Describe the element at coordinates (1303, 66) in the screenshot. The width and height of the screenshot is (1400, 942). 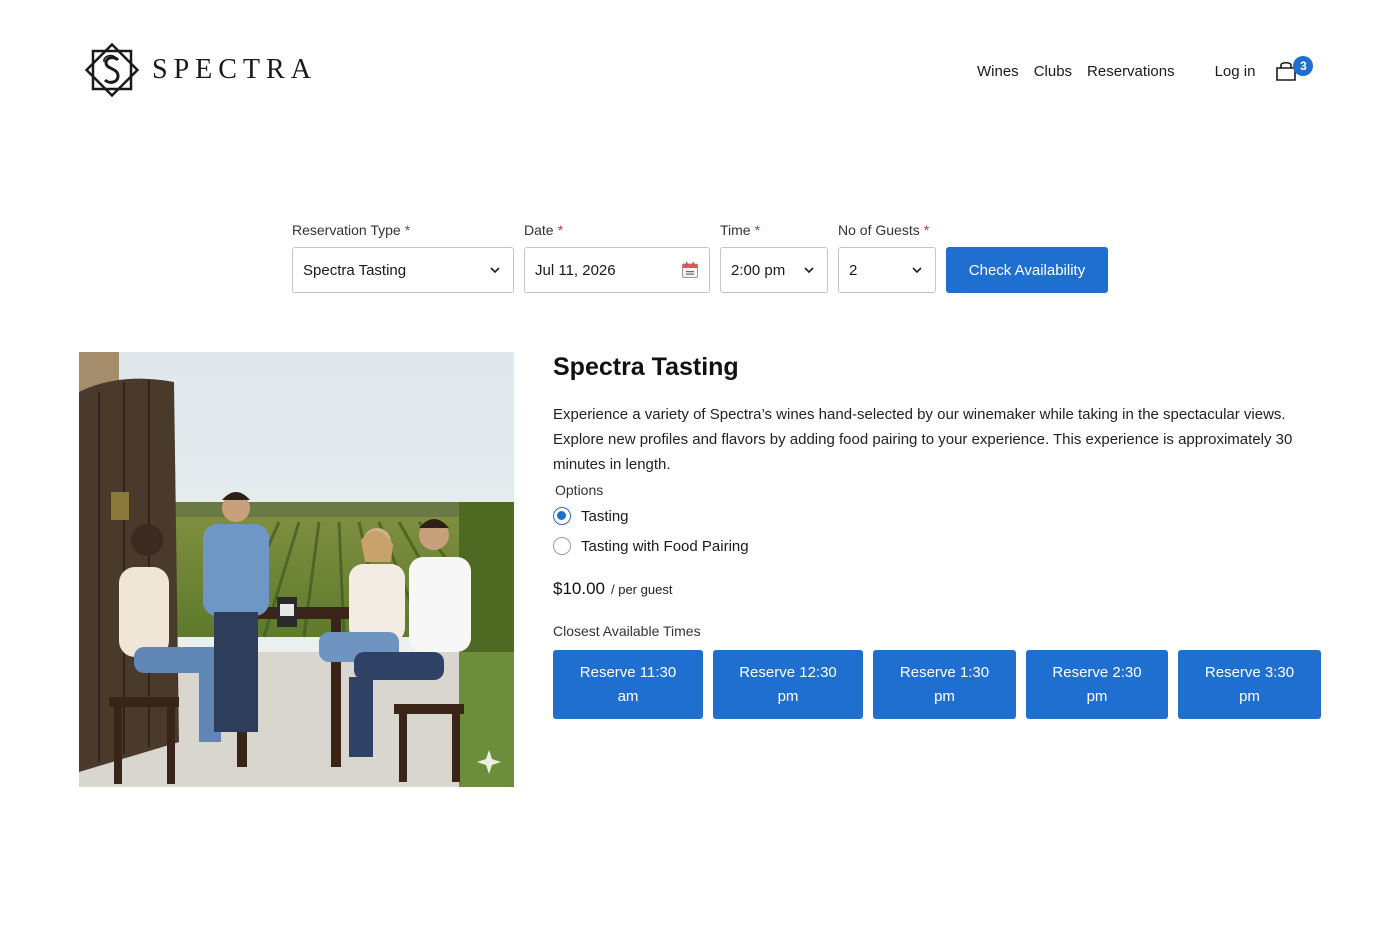
I see `cart-count-badge: 3` at that location.